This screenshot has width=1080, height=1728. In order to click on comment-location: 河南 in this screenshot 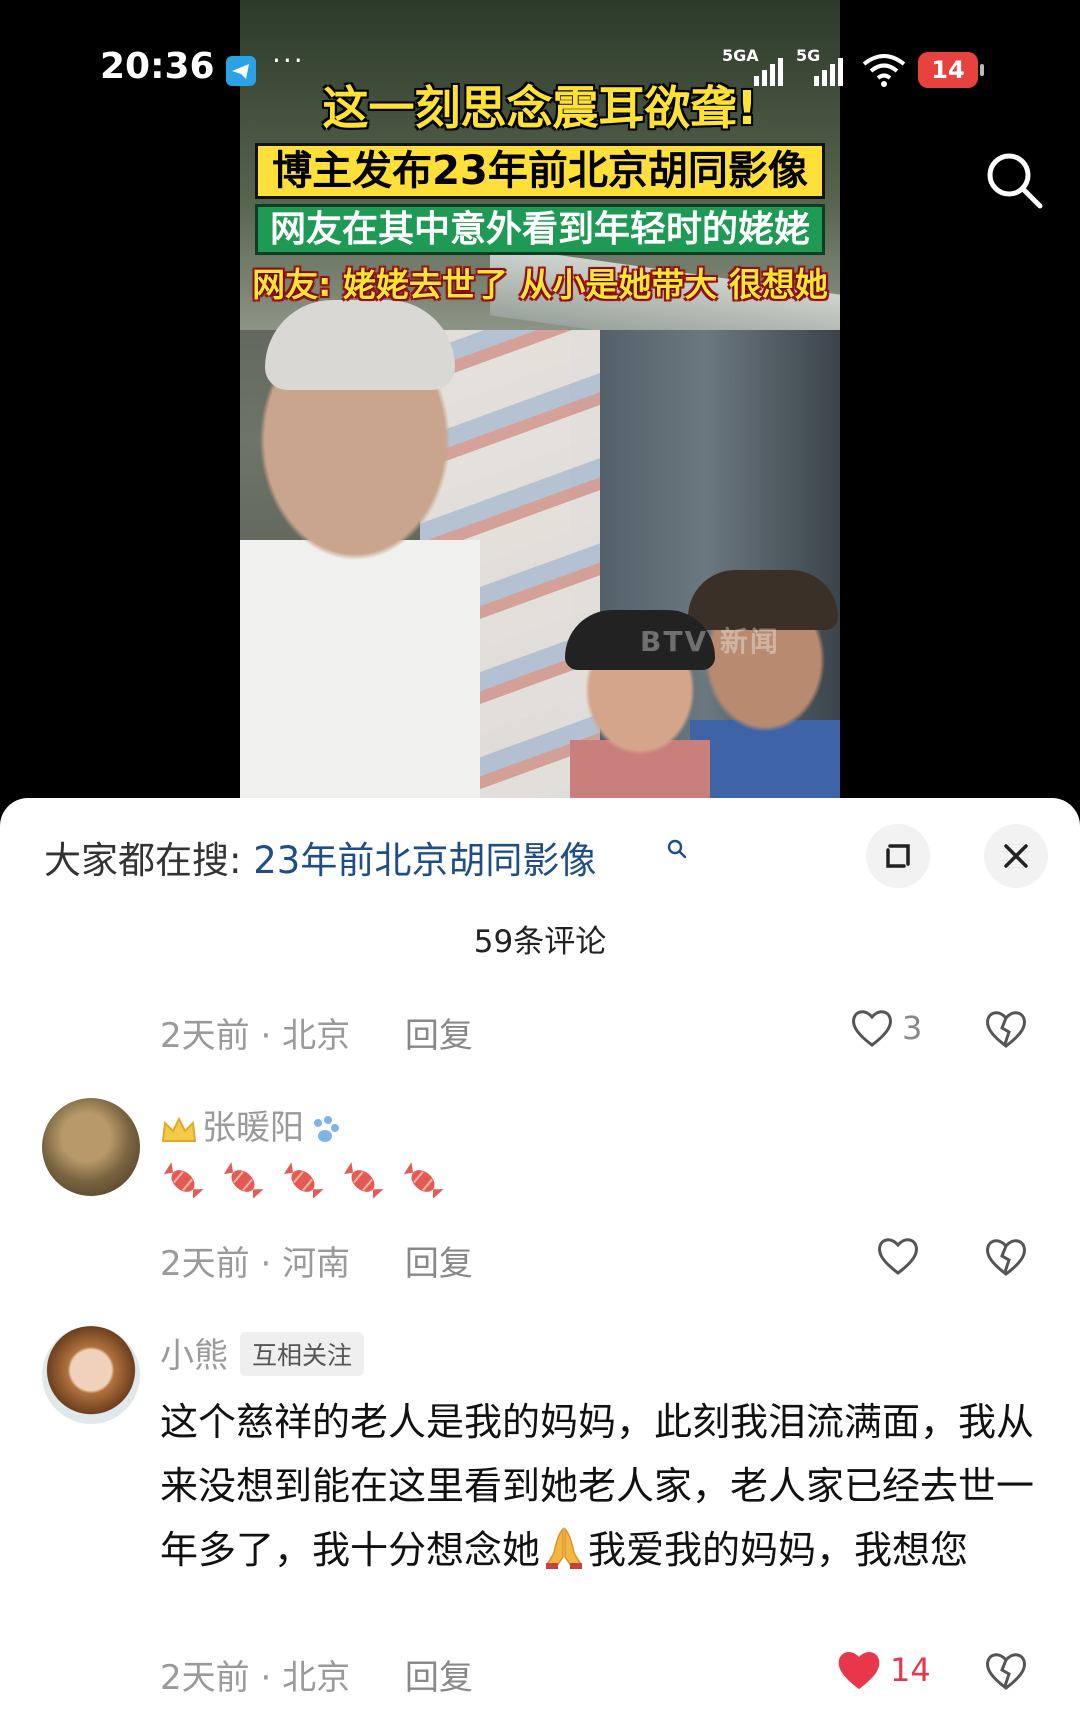, I will do `click(316, 1264)`.